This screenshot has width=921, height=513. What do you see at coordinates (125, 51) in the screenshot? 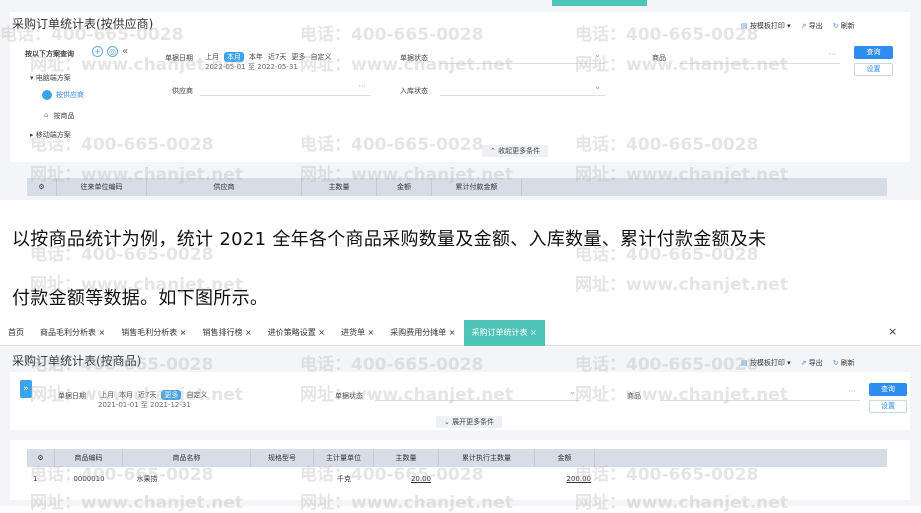
I see `collapse-sidebar-icon: «` at bounding box center [125, 51].